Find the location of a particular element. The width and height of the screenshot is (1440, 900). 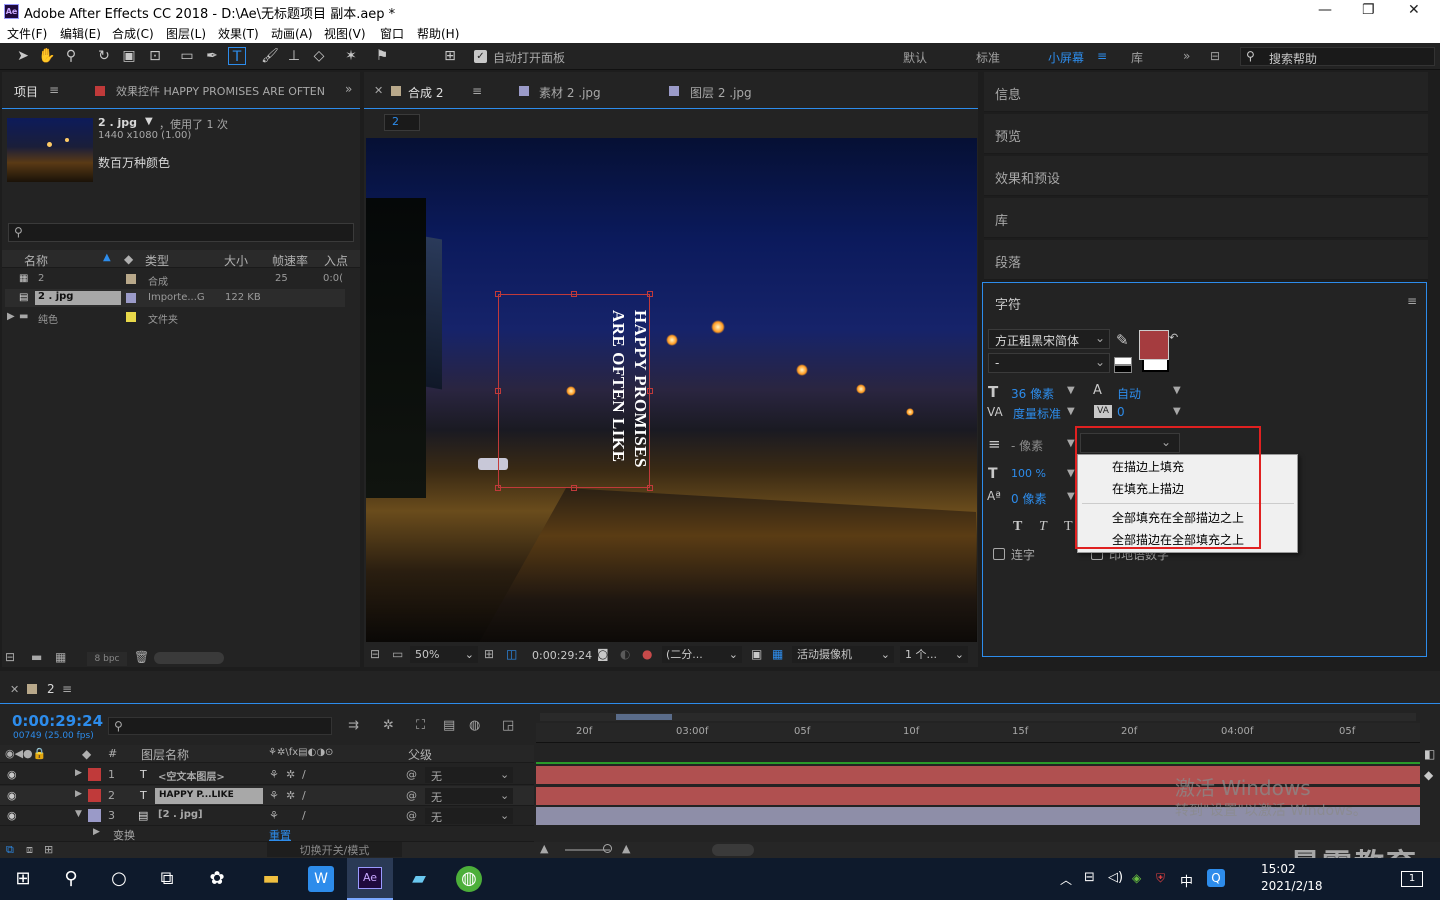

collapse-switch-icon: ✲ is located at coordinates (290, 774).